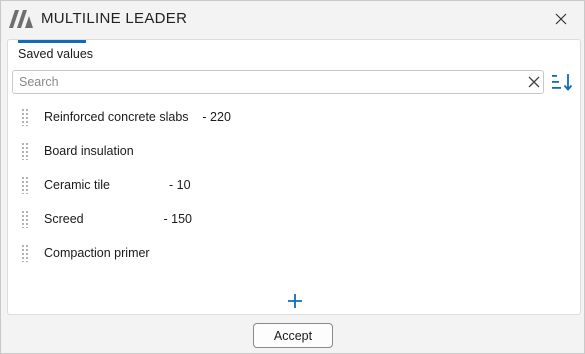 This screenshot has height=354, width=585. I want to click on accept-button: Accept, so click(293, 335).